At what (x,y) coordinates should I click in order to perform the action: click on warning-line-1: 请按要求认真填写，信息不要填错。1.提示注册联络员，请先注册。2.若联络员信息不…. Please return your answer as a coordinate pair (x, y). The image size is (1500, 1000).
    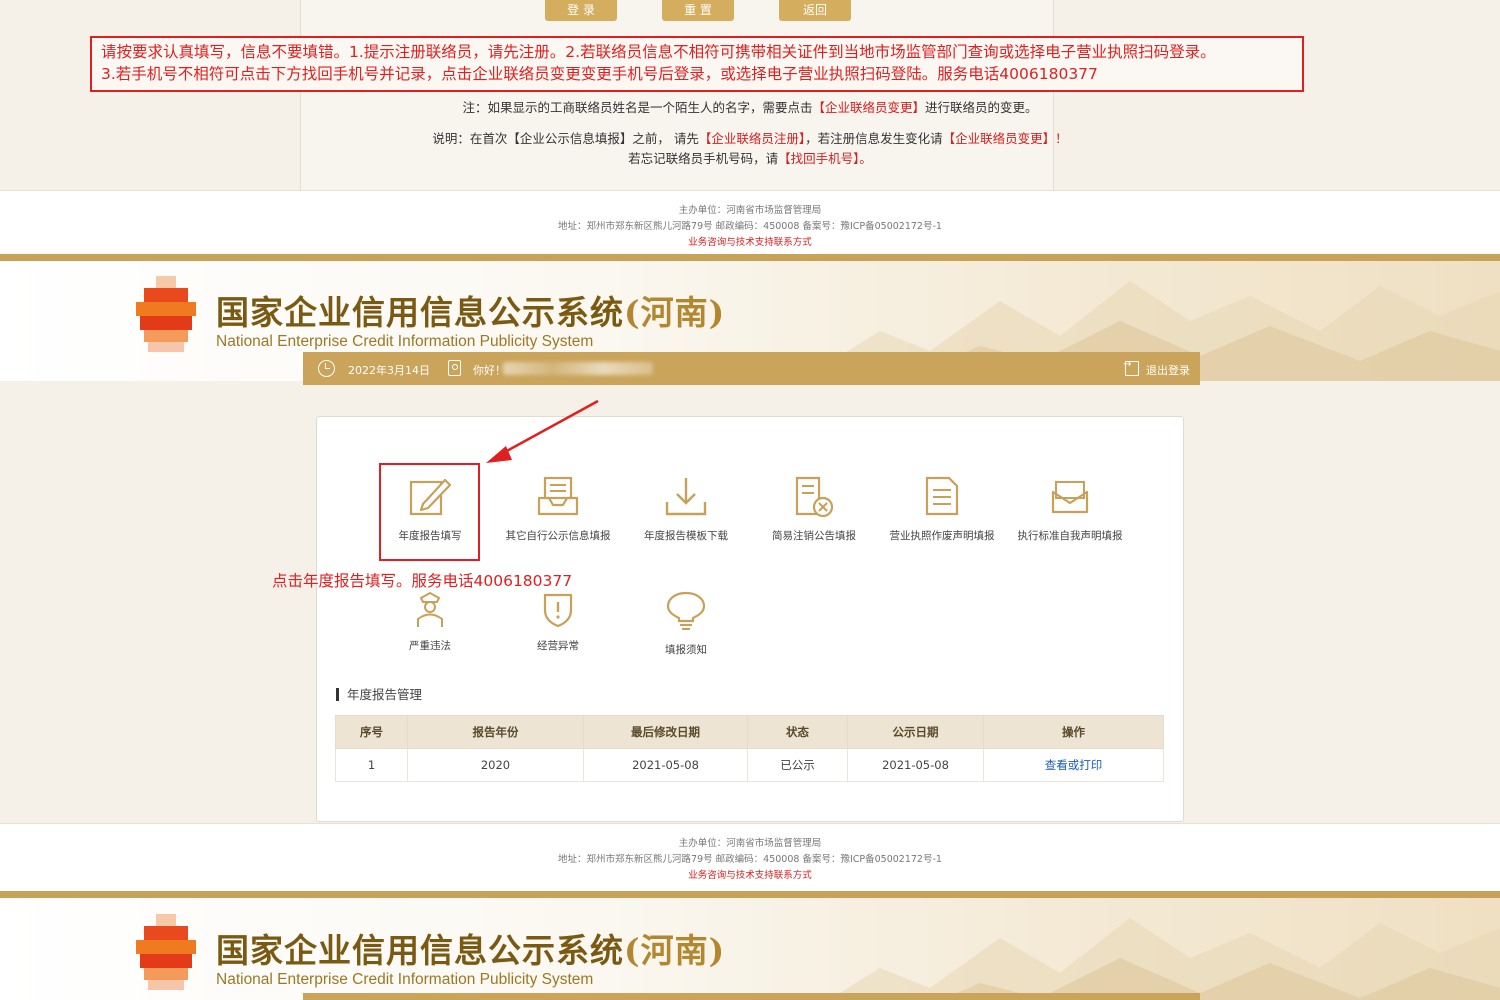
    Looking at the image, I should click on (658, 52).